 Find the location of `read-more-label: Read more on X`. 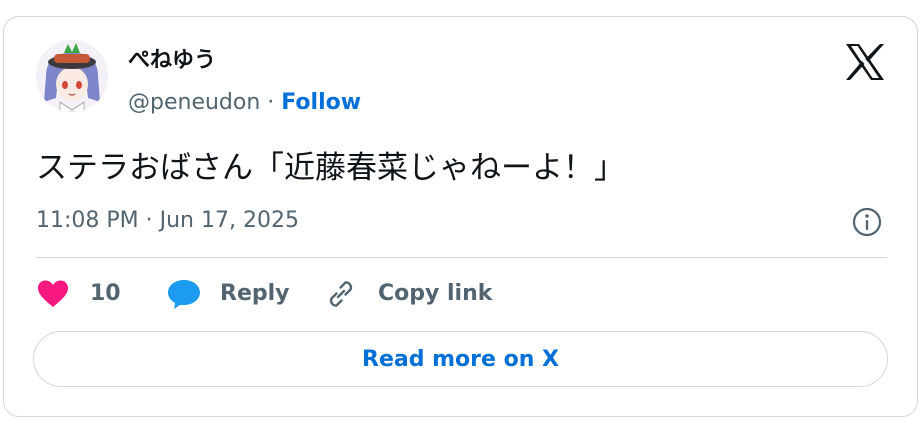

read-more-label: Read more on X is located at coordinates (460, 359).